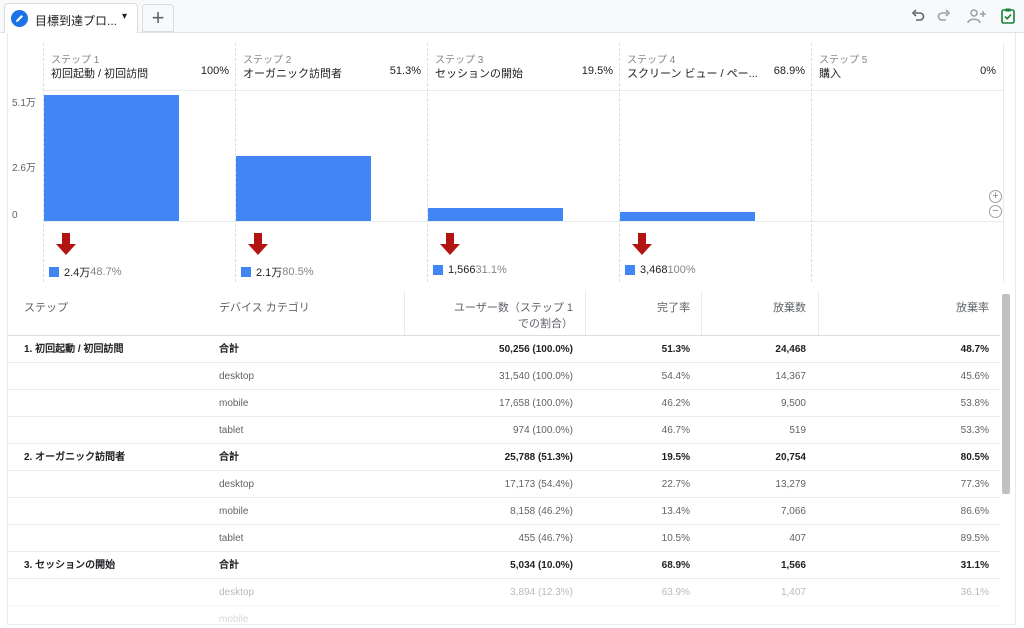  I want to click on funnel-step-2: ステップ 2 オーガニック訪問者 51.3% 2.1万 80.5%, so click(331, 162).